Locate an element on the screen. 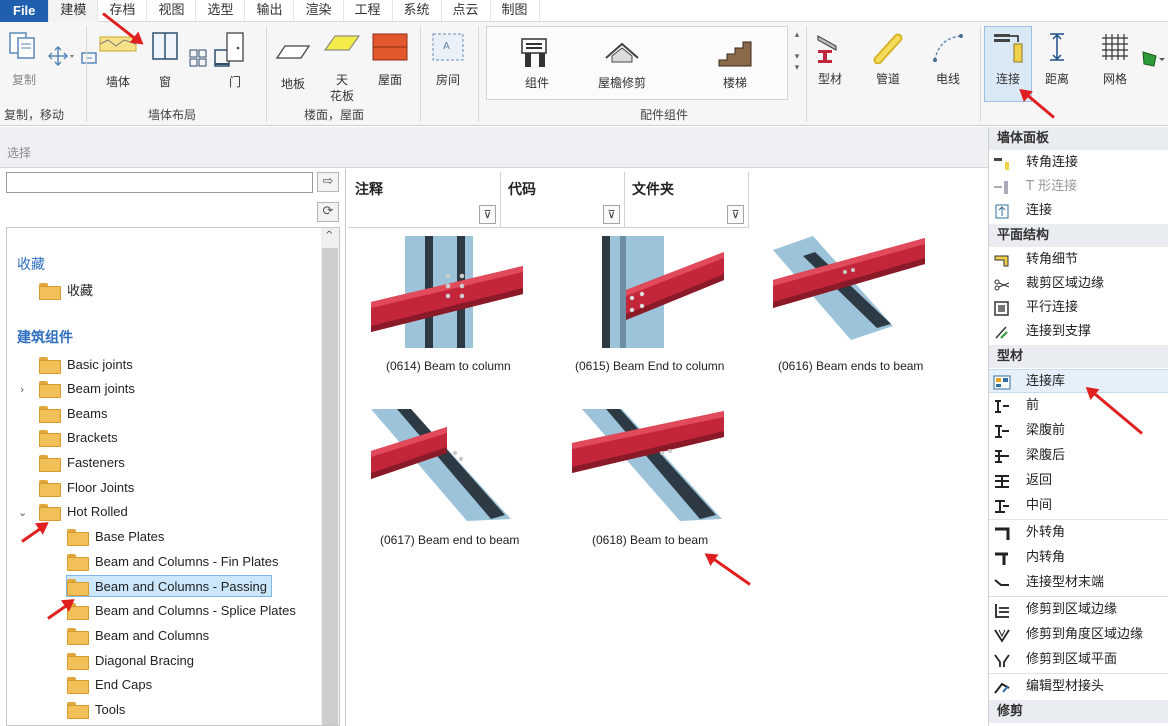  tree-item-label: Diagonal Bracing is located at coordinates (145, 660).